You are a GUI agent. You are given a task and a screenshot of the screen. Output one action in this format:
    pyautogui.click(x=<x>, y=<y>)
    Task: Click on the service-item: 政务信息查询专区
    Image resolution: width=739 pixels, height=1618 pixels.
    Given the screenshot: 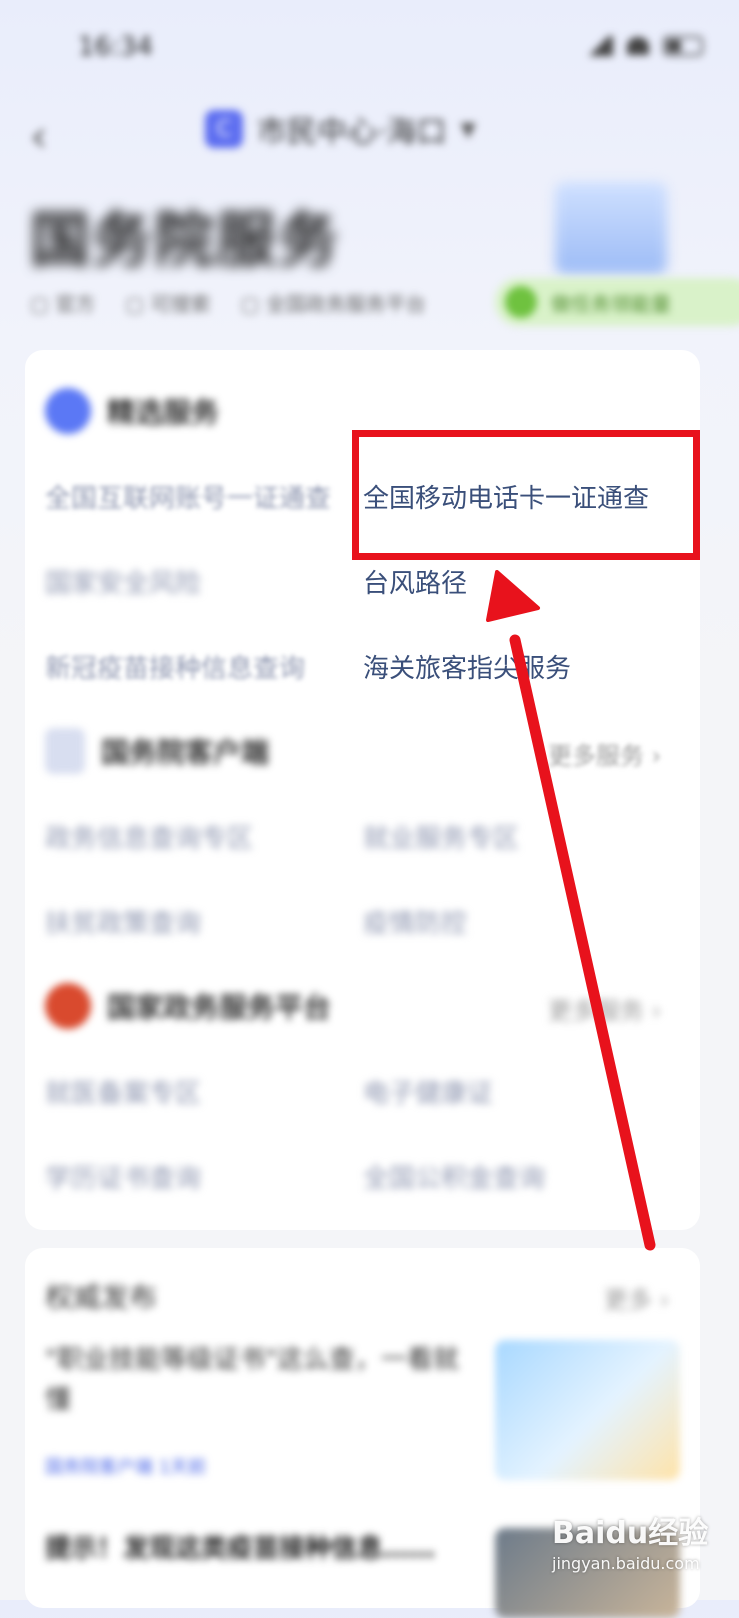 What is the action you would take?
    pyautogui.click(x=149, y=836)
    